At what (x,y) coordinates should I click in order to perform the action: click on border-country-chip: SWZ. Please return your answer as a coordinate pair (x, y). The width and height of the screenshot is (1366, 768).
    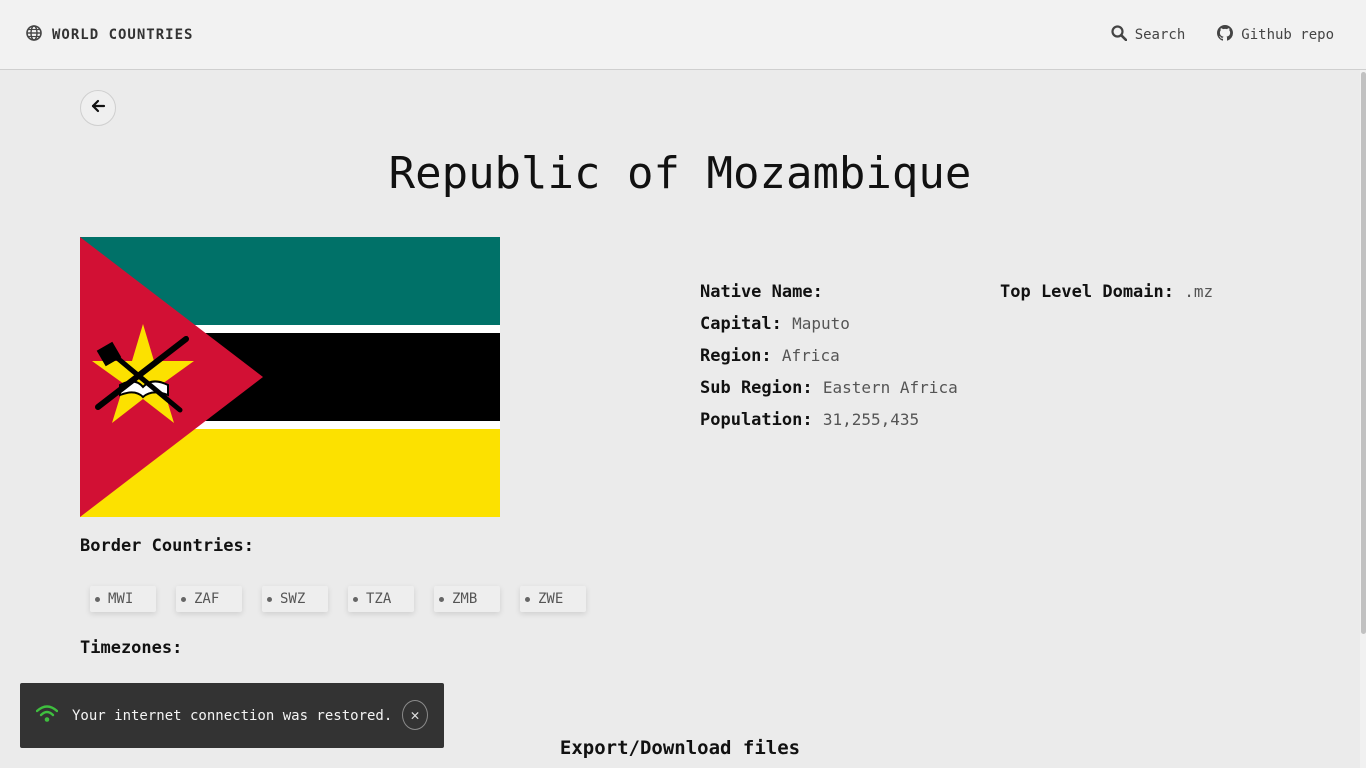
    Looking at the image, I should click on (295, 599).